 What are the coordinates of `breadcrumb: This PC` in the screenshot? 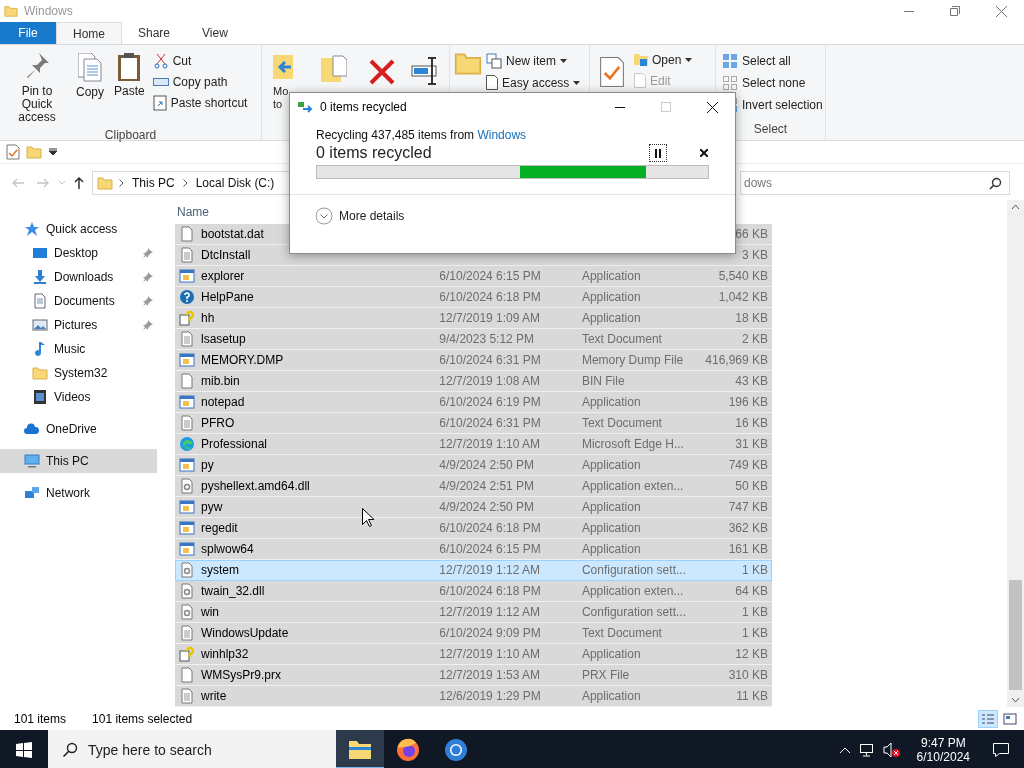 It's located at (153, 183).